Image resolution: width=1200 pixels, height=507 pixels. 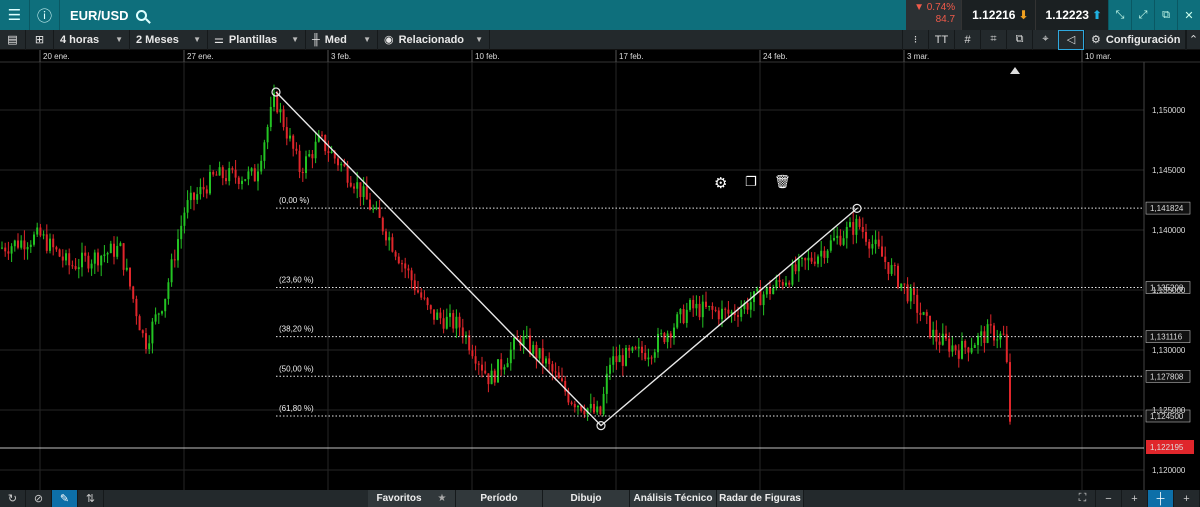 What do you see at coordinates (1071, 39) in the screenshot?
I see `tag-icon: ◁` at bounding box center [1071, 39].